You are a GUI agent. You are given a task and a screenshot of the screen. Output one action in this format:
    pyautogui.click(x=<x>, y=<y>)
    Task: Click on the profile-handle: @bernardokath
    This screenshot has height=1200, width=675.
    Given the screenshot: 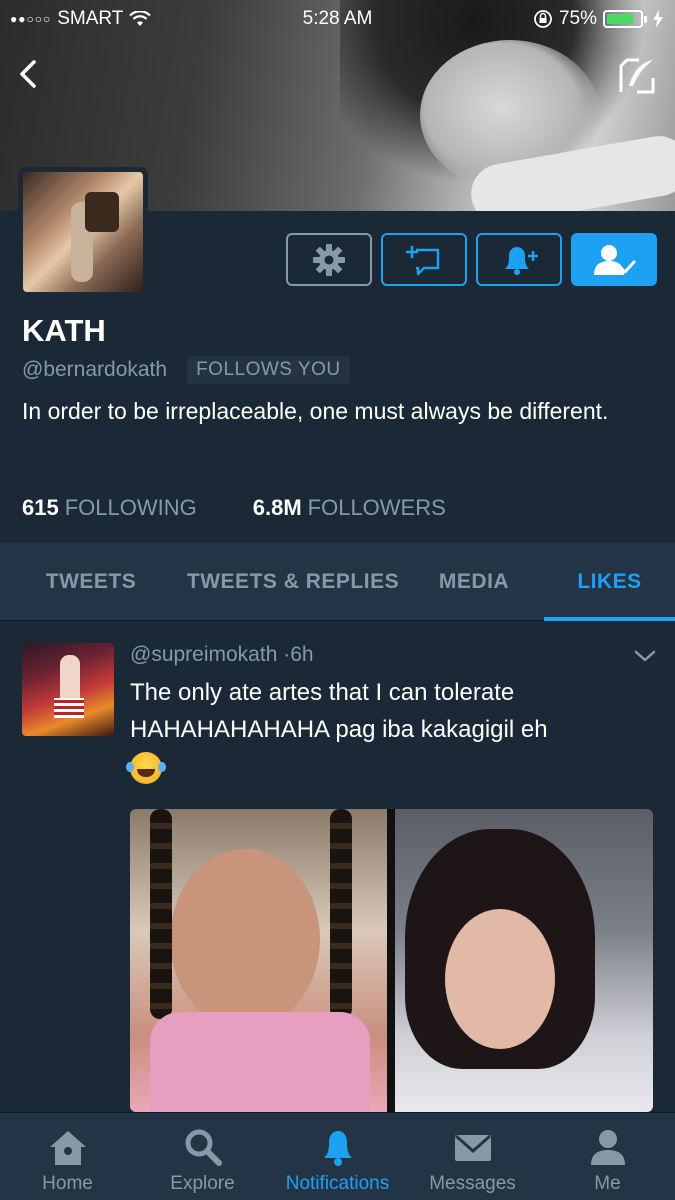 What is the action you would take?
    pyautogui.click(x=95, y=369)
    